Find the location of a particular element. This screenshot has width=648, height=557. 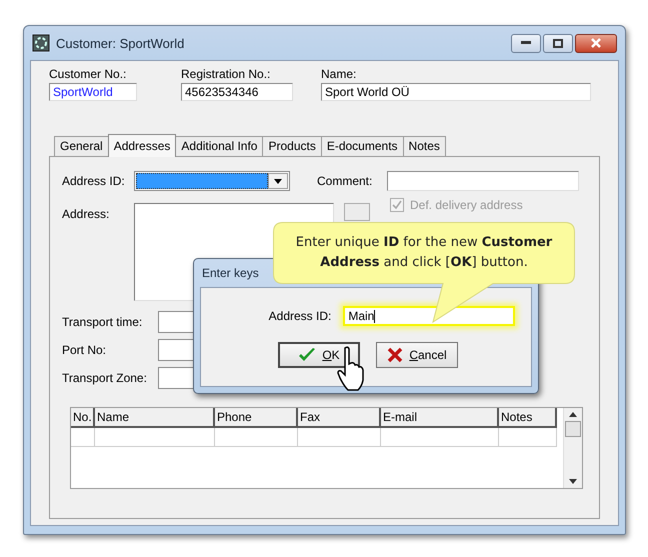

column-header: Name is located at coordinates (155, 418).